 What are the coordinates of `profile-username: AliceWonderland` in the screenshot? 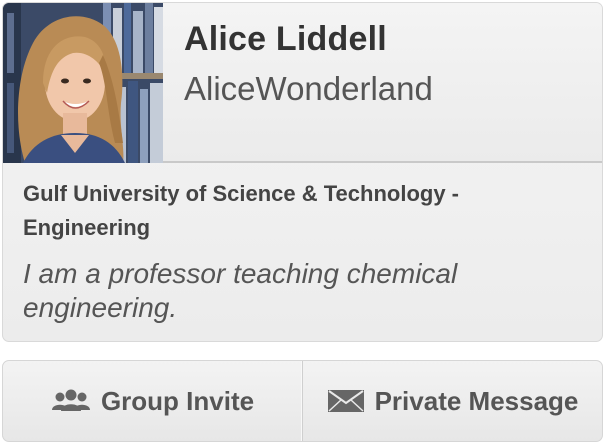 It's located at (308, 88).